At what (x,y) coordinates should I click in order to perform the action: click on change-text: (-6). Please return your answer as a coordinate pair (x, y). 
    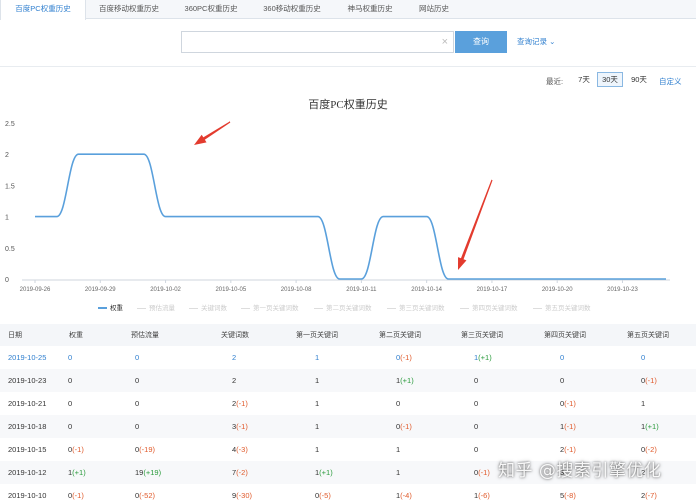
    Looking at the image, I should click on (484, 495).